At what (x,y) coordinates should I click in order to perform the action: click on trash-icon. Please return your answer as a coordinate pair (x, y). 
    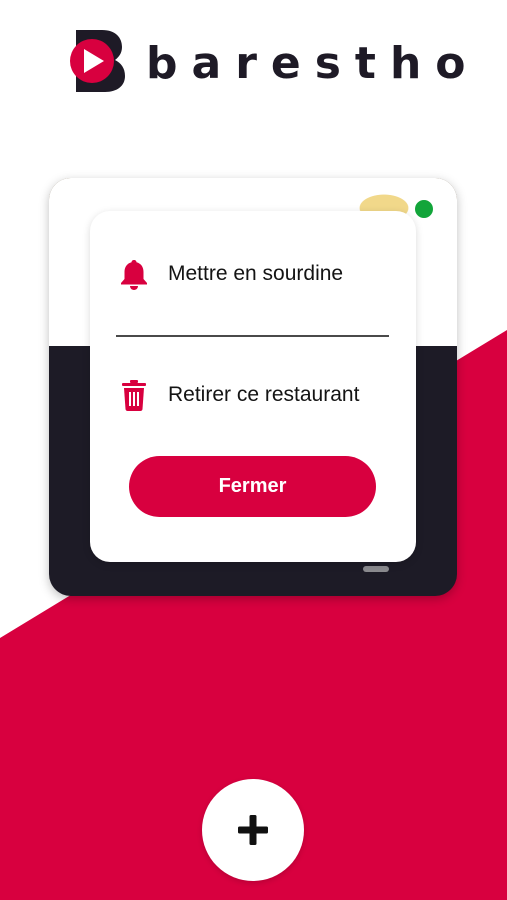
    Looking at the image, I should click on (134, 395).